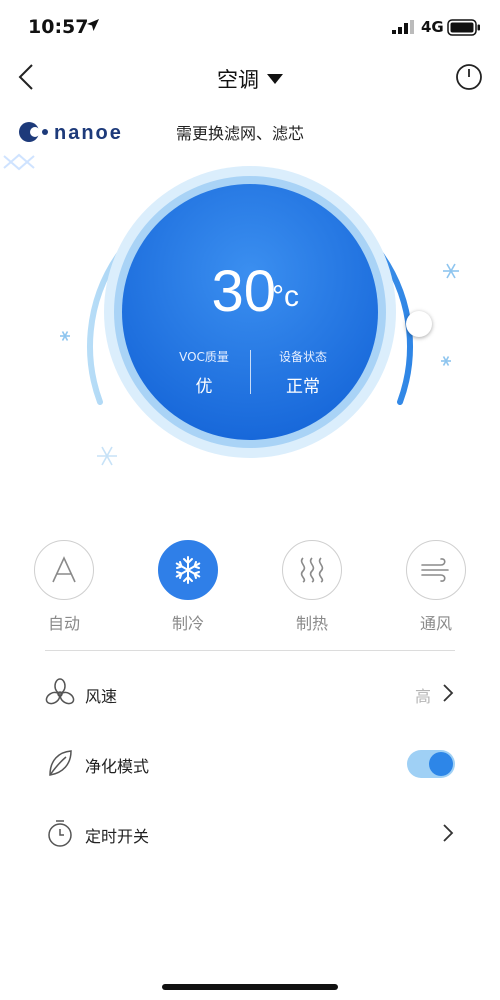 The height and width of the screenshot is (1000, 500). I want to click on purify-mode-toggle, so click(431, 764).